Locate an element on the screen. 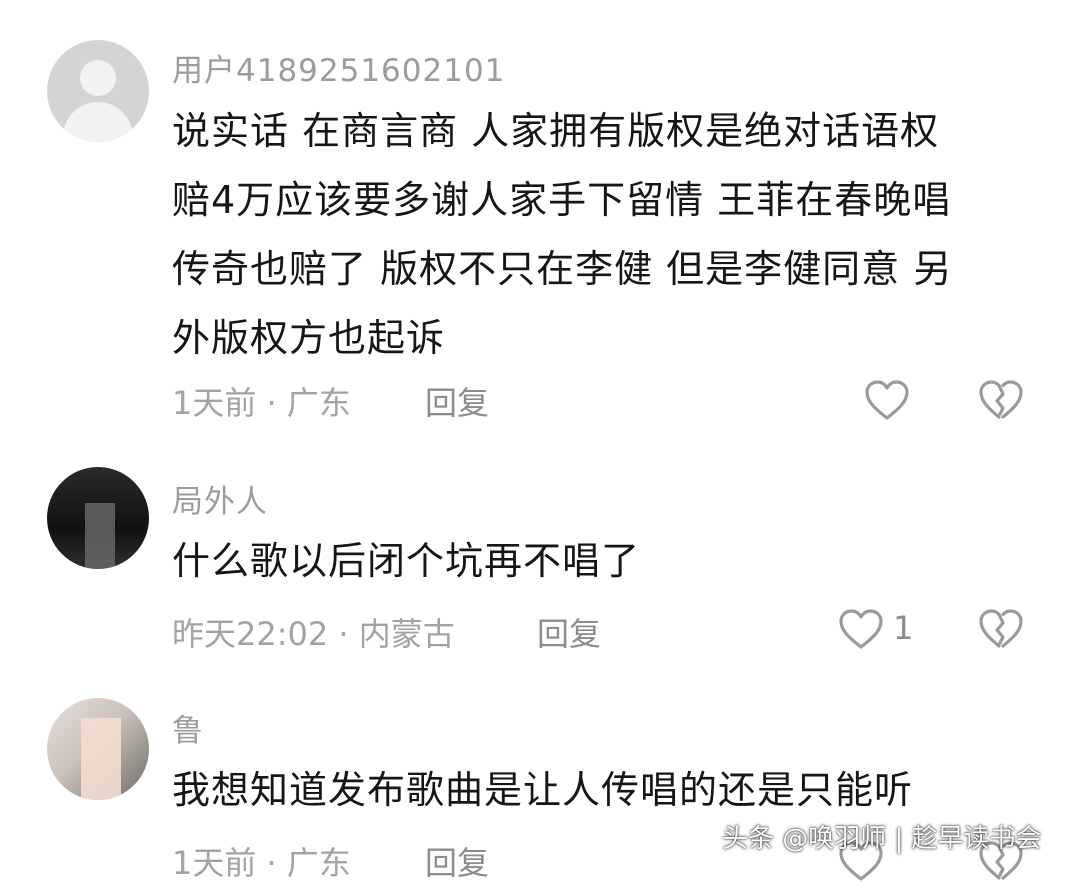 This screenshot has width=1080, height=884. comment-username: 用户4189251602101 is located at coordinates (338, 67).